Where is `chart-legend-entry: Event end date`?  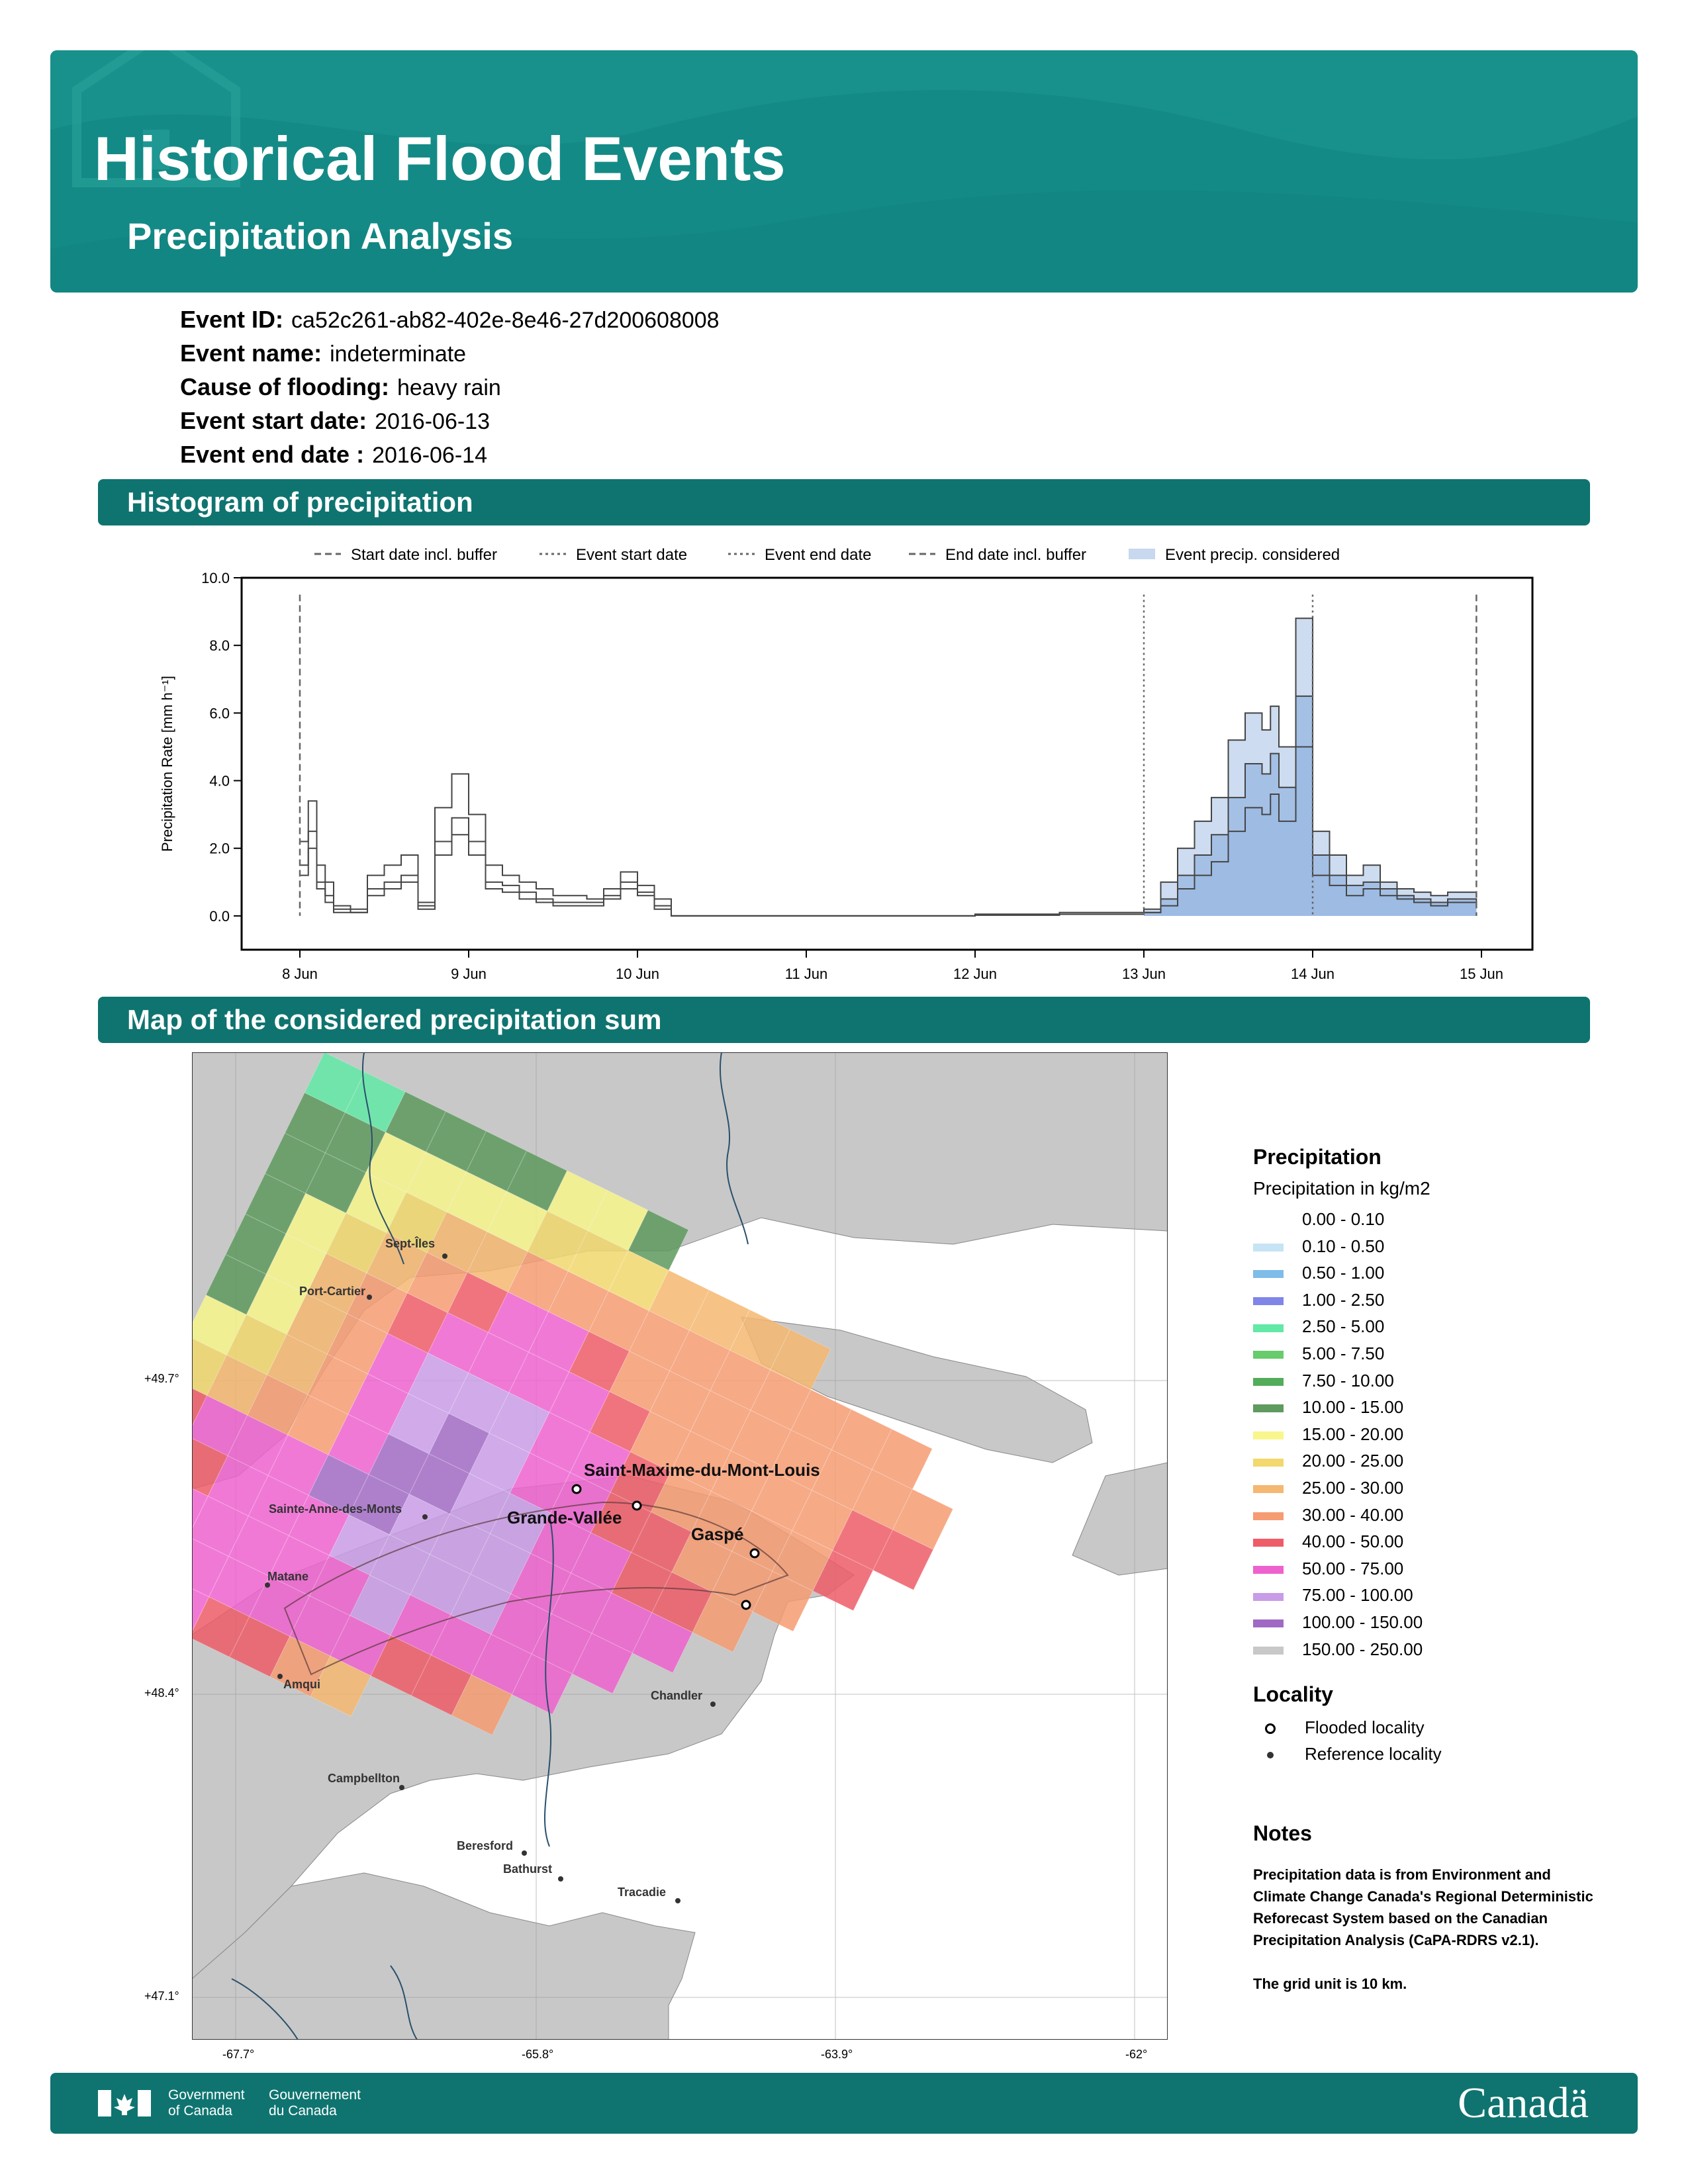 chart-legend-entry: Event end date is located at coordinates (799, 555).